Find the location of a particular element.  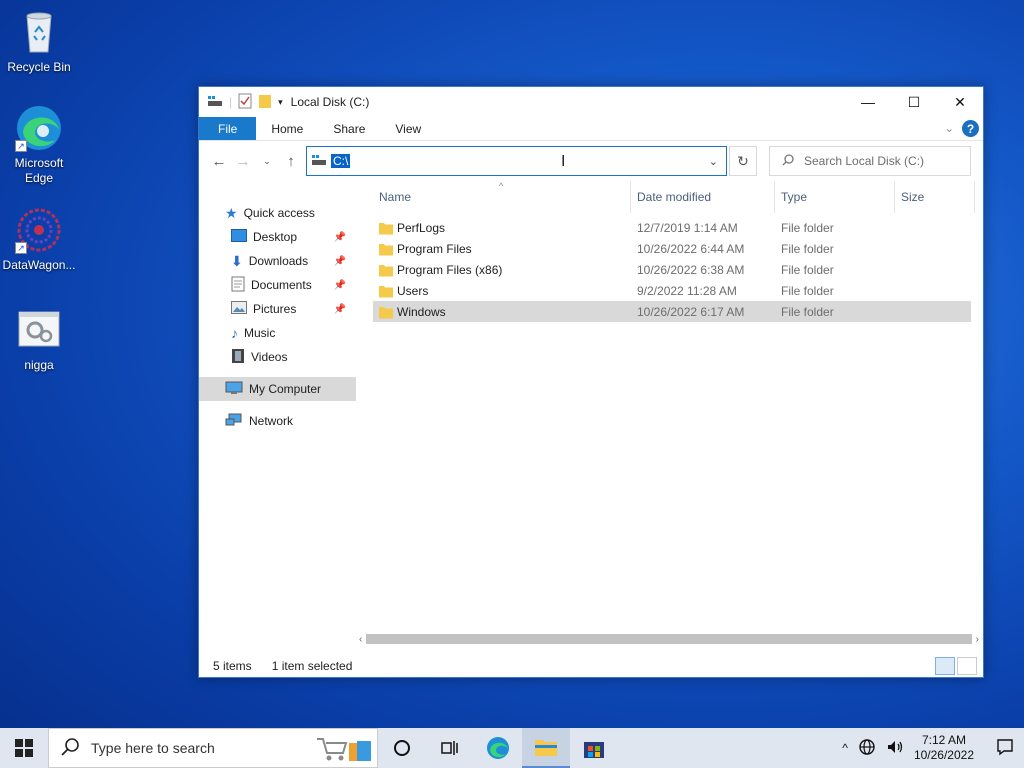

network-globe-icon is located at coordinates (867, 748).